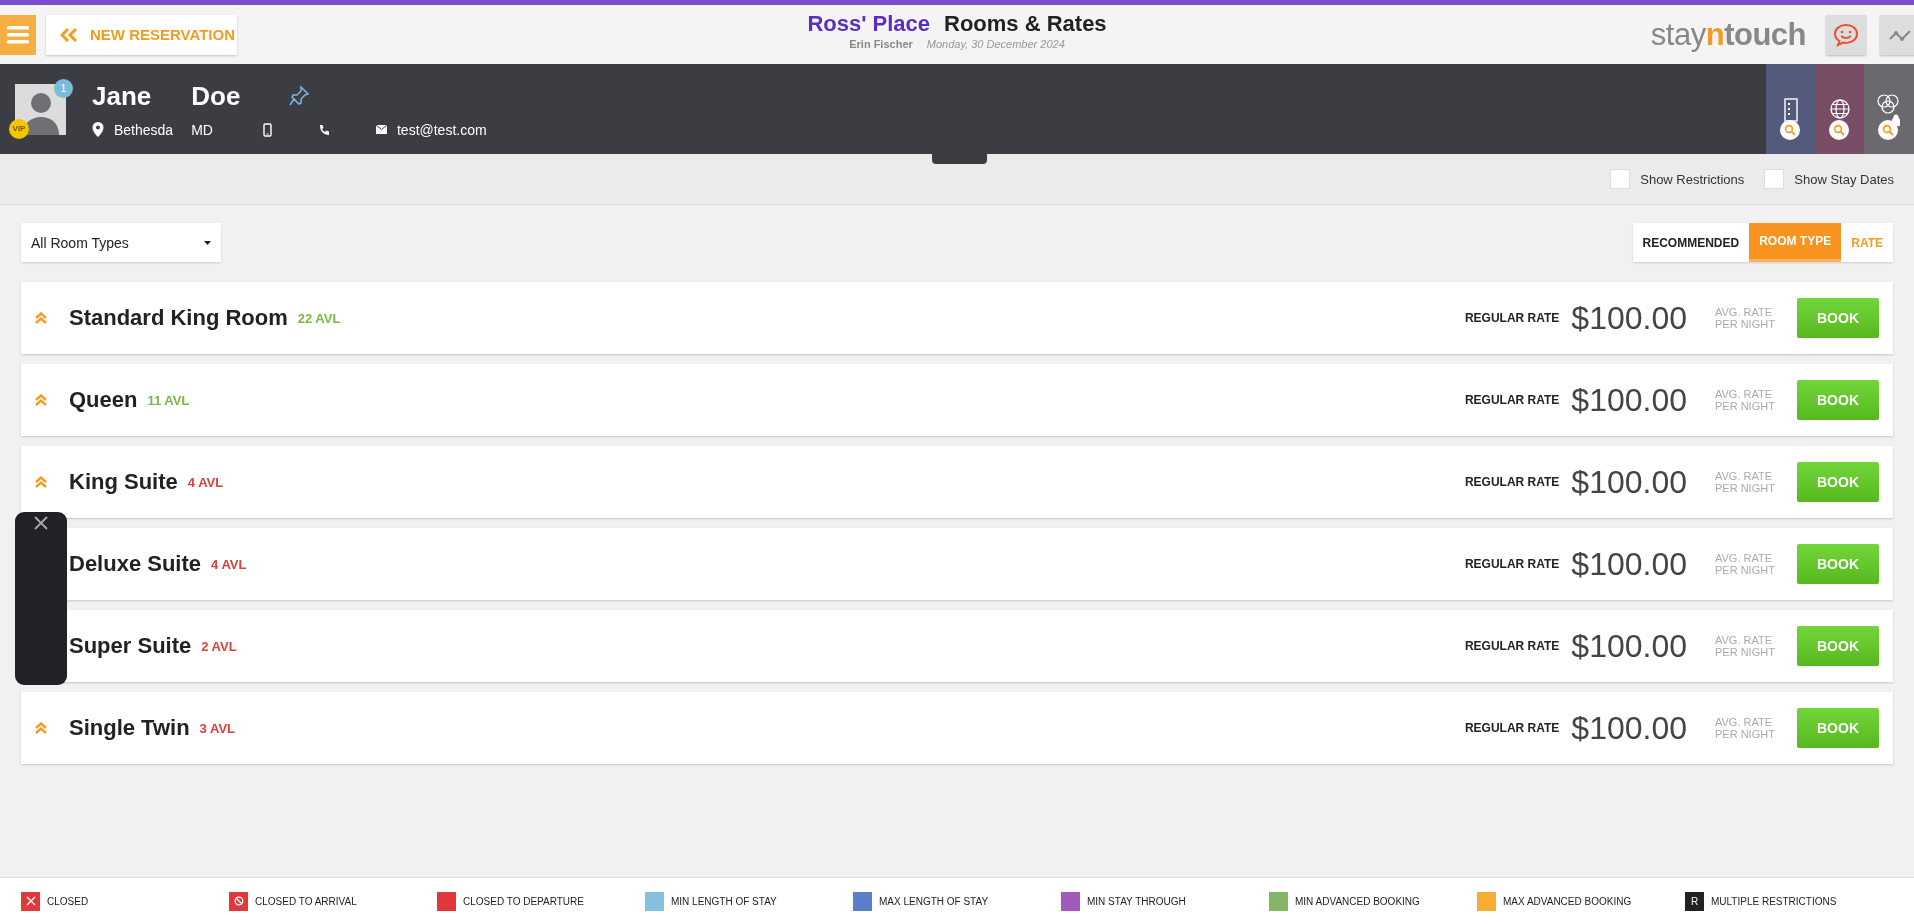 The height and width of the screenshot is (924, 1914). What do you see at coordinates (168, 400) in the screenshot?
I see `availability-count: 11 AVL` at bounding box center [168, 400].